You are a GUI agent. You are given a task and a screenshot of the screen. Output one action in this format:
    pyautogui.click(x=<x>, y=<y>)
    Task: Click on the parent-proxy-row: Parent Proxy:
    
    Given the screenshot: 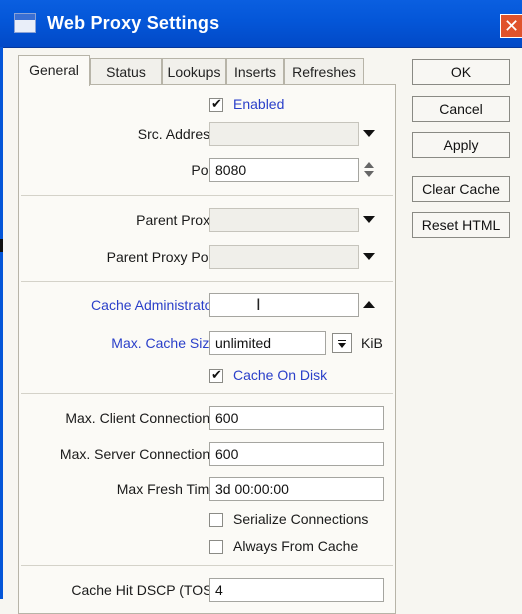 What is the action you would take?
    pyautogui.click(x=208, y=220)
    